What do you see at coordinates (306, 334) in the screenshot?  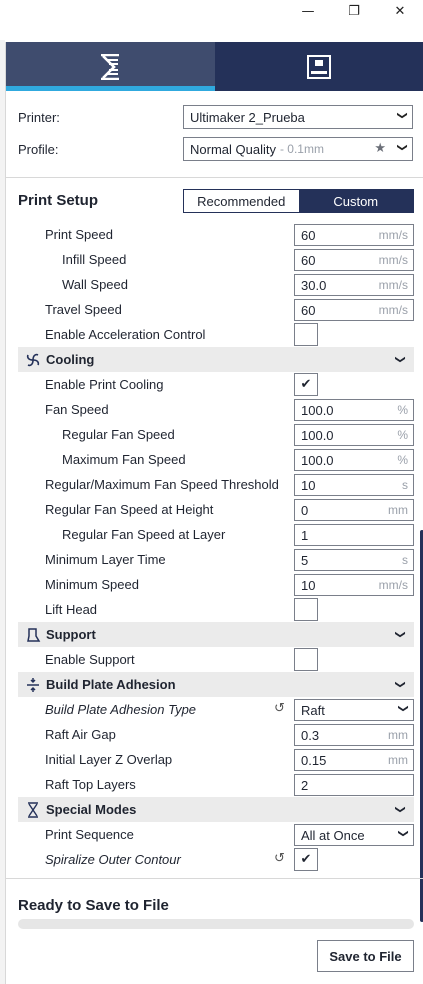 I see `accel-control-checkbox` at bounding box center [306, 334].